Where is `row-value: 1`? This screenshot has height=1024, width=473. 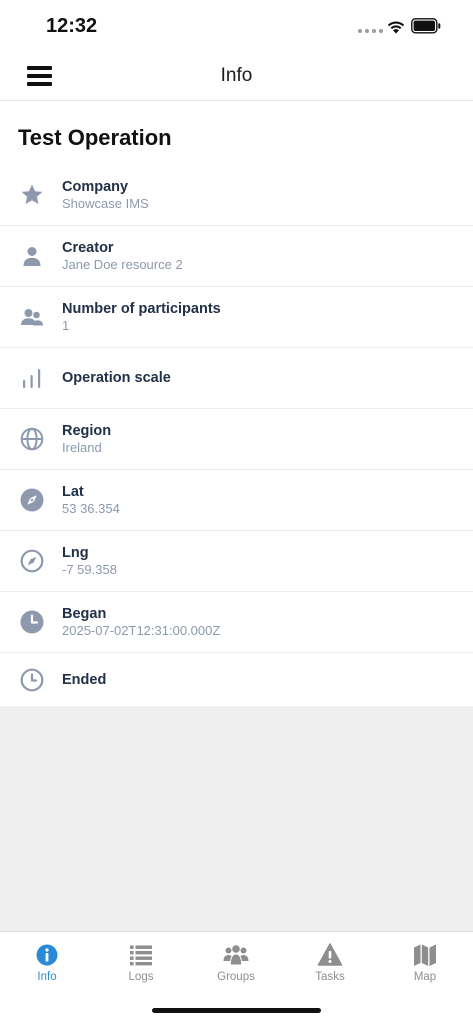 row-value: 1 is located at coordinates (66, 325).